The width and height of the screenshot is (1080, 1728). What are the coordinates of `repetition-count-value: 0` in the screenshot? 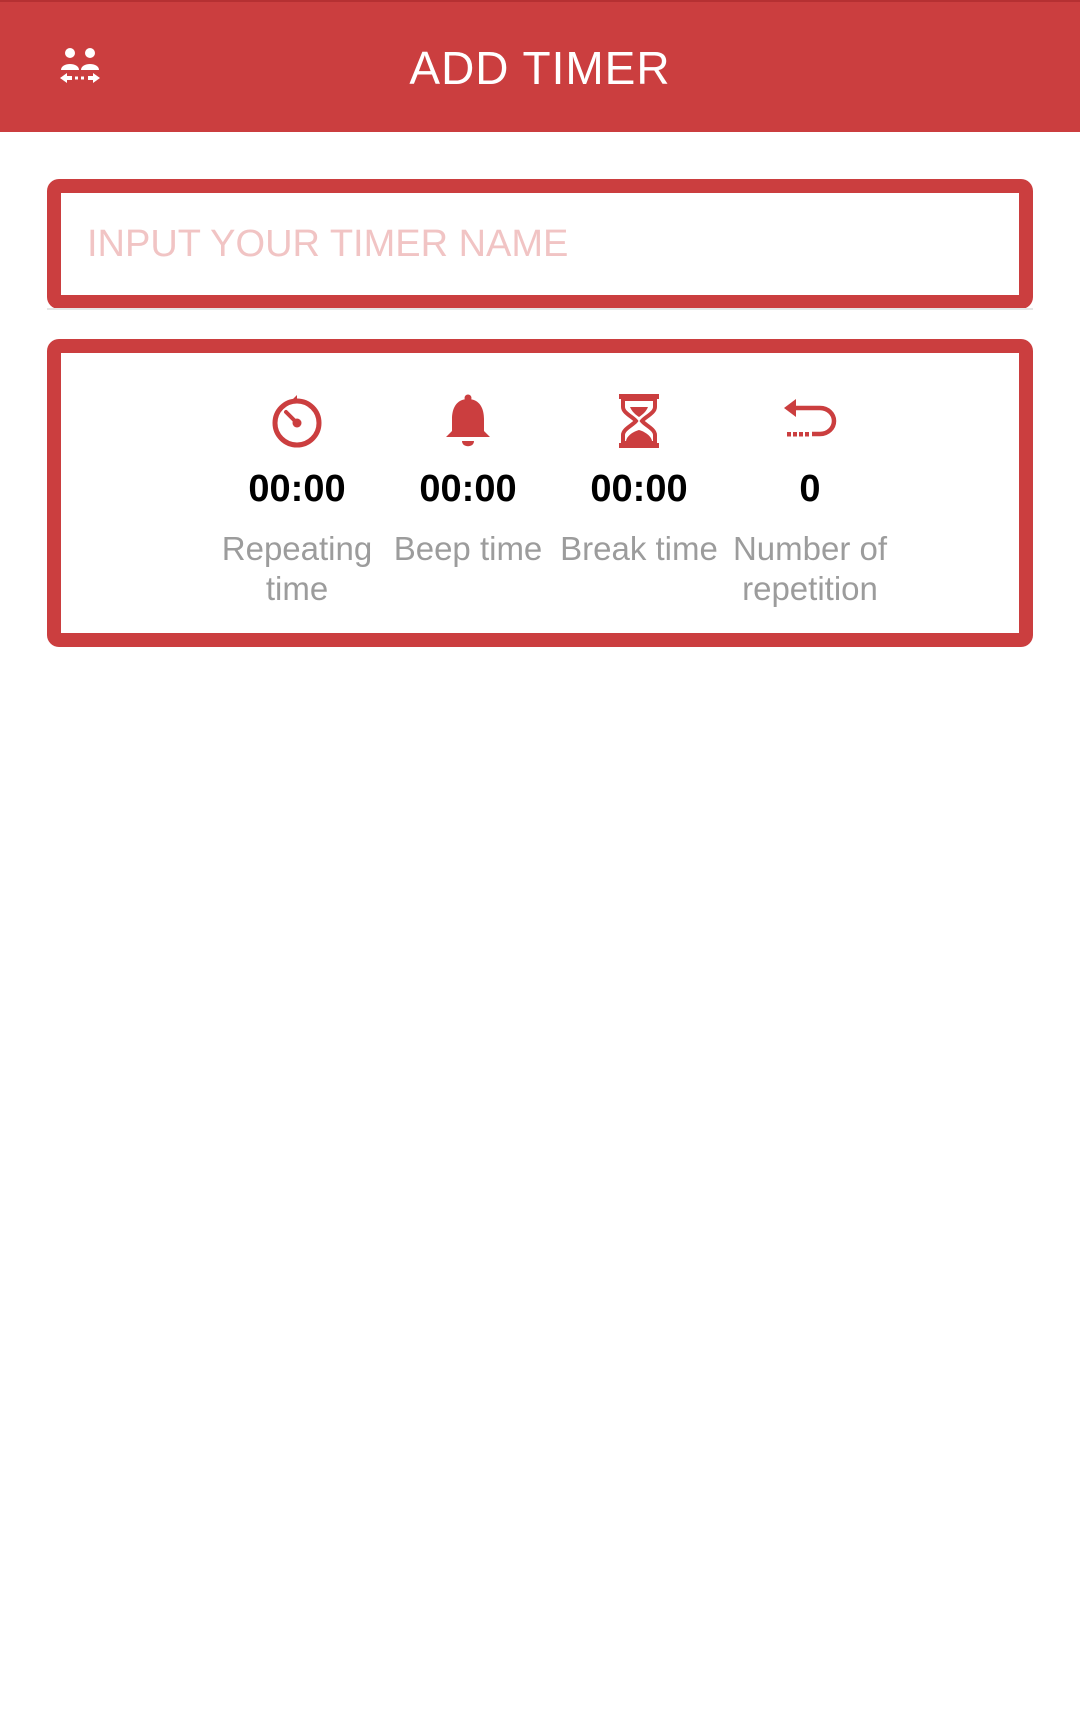 It's located at (810, 489).